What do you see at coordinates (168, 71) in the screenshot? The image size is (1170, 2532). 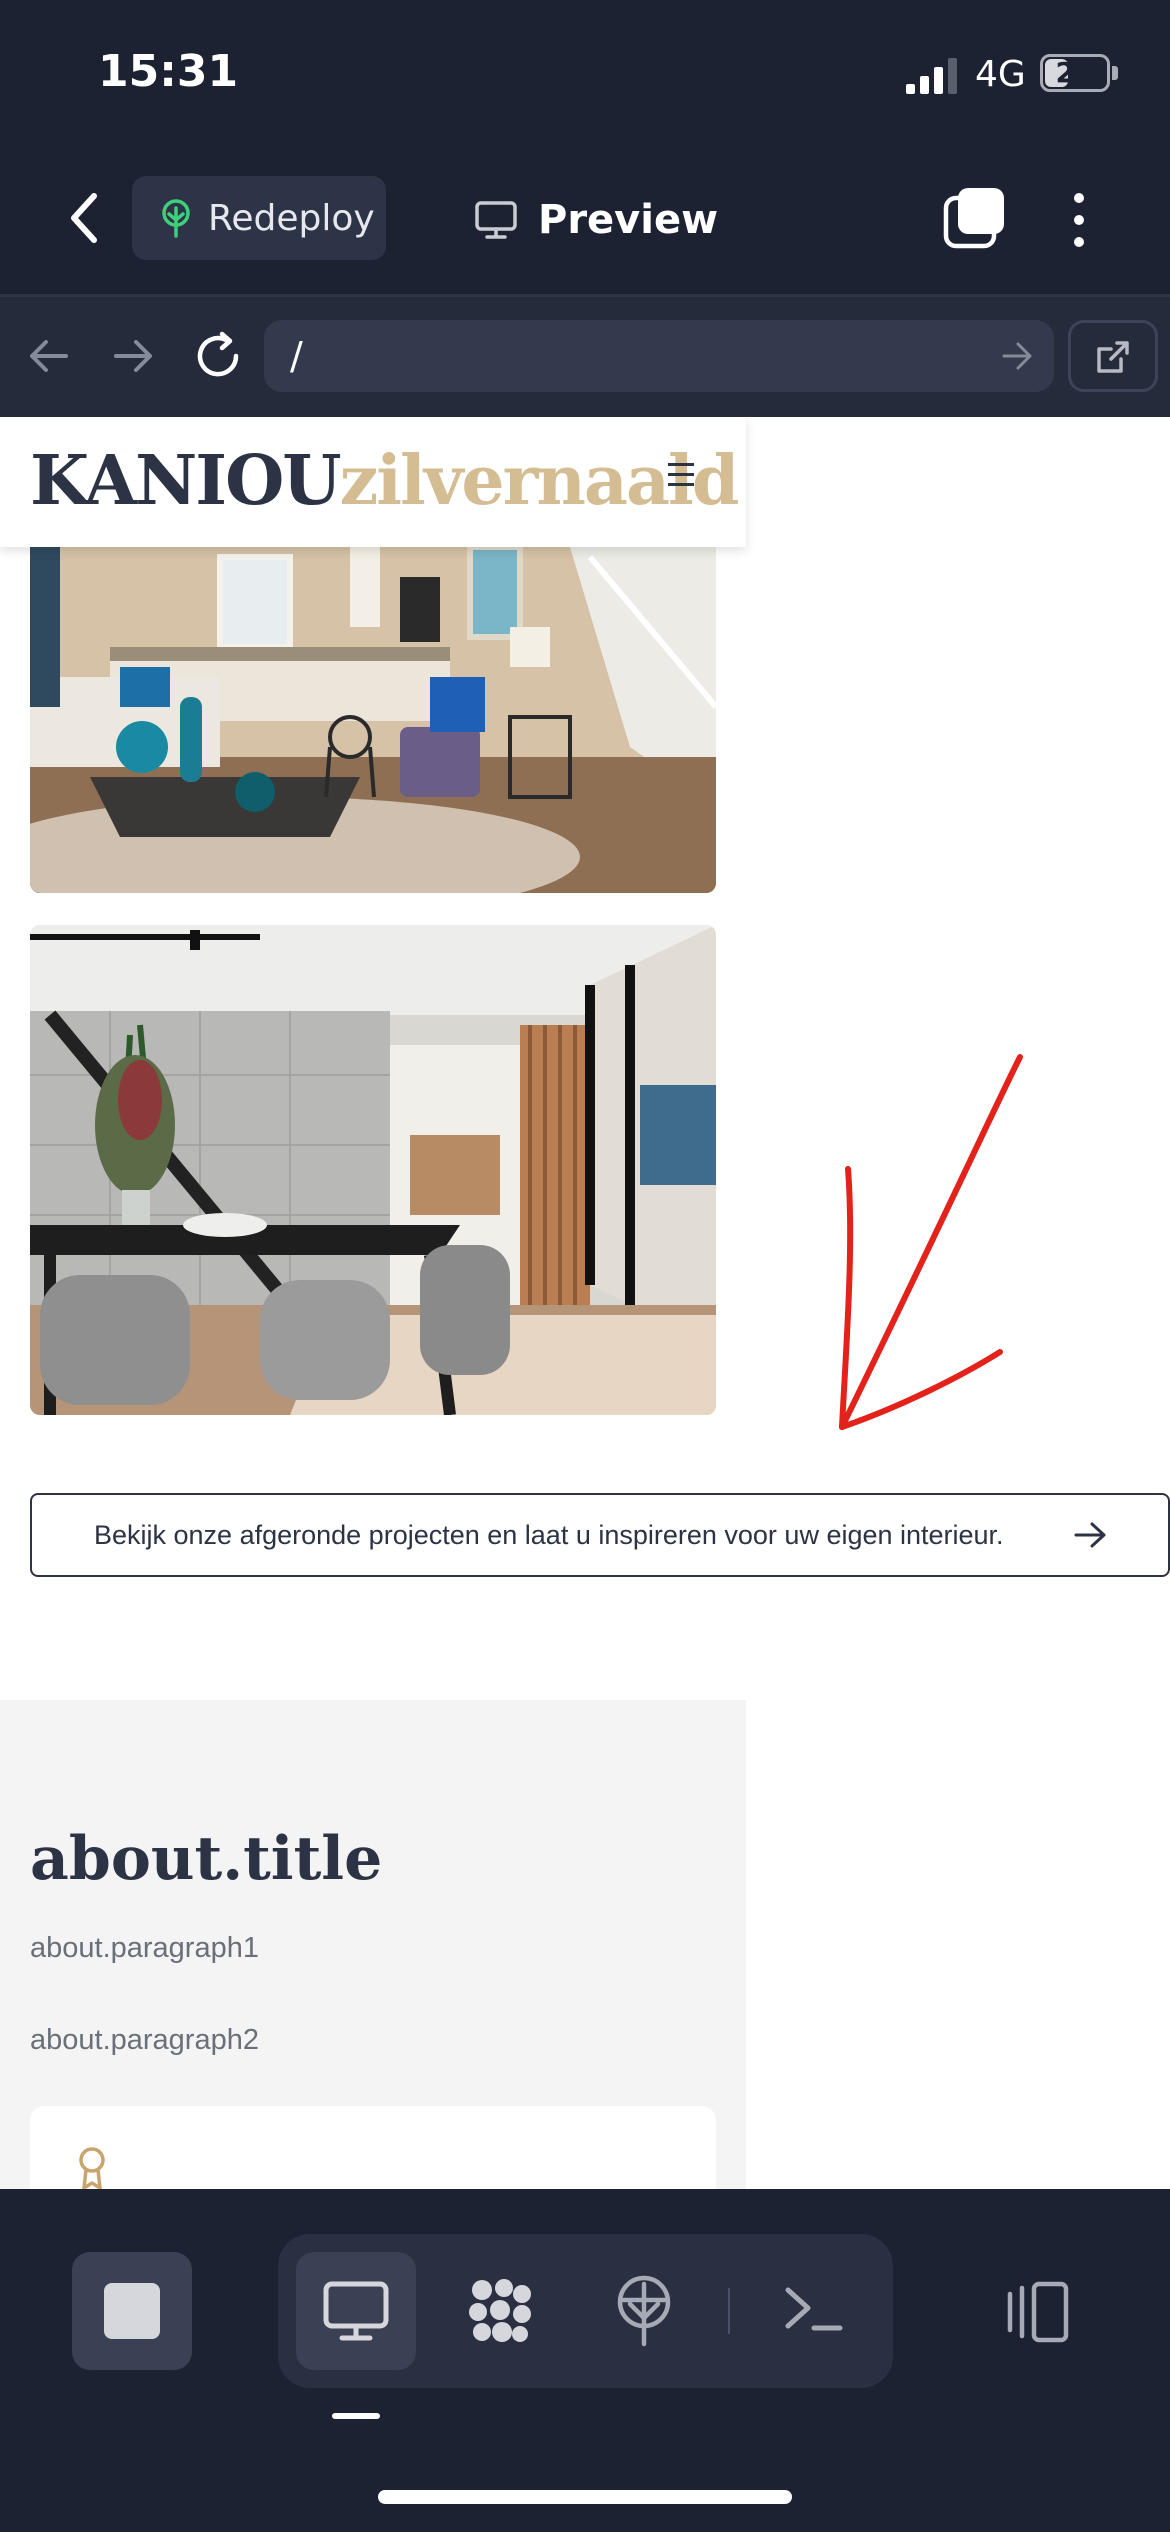 I see `status-time: 15:31` at bounding box center [168, 71].